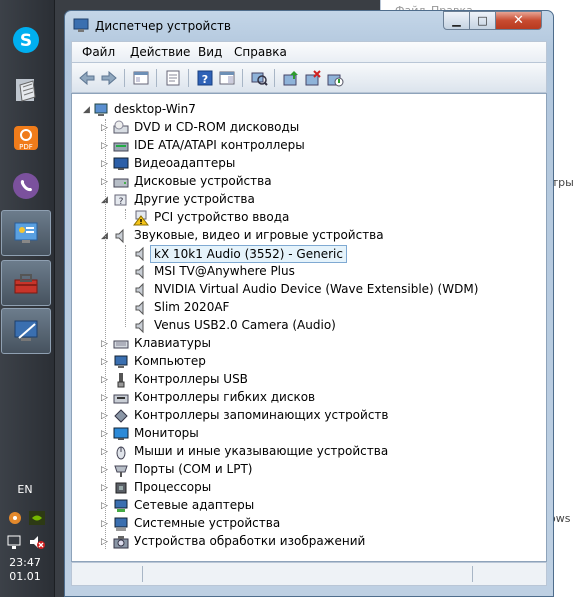  Describe the element at coordinates (309, 542) in the screenshot. I see `tree-category: ▷ Устройства обработки изображений` at that location.